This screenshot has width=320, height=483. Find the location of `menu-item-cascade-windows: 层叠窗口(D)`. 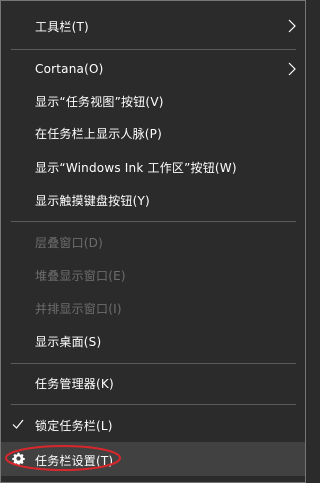

menu-item-cascade-windows: 层叠窗口(D) is located at coordinates (153, 242).